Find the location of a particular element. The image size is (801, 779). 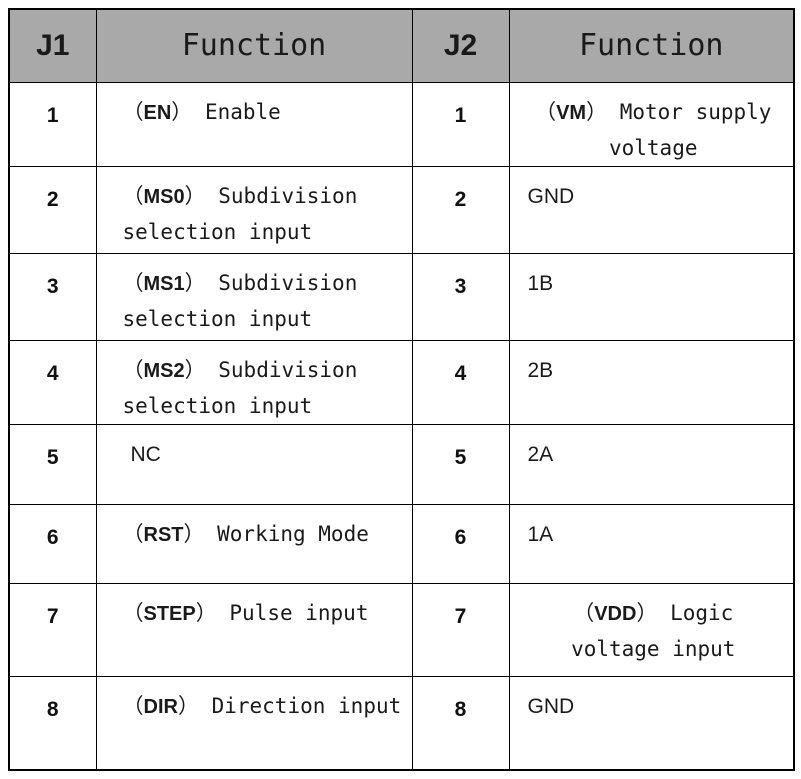

cell-j1-function: （MS0） Subdivision selection input is located at coordinates (254, 210).